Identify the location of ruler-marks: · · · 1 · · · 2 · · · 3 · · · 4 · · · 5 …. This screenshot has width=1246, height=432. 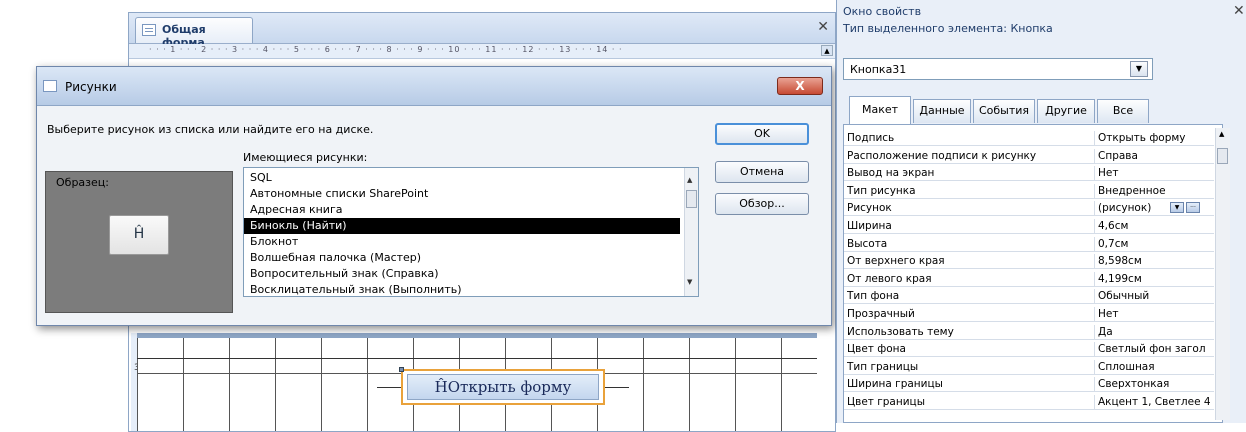
(386, 49).